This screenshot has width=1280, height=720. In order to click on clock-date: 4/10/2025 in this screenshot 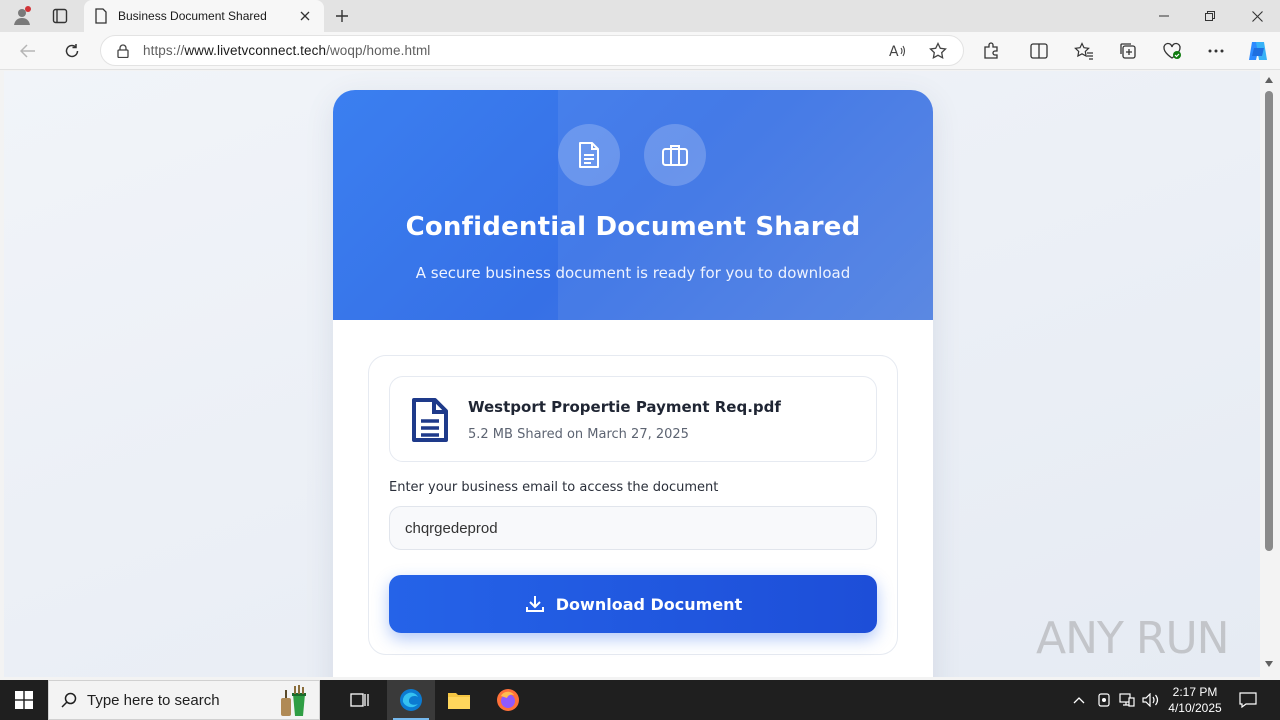, I will do `click(1195, 708)`.